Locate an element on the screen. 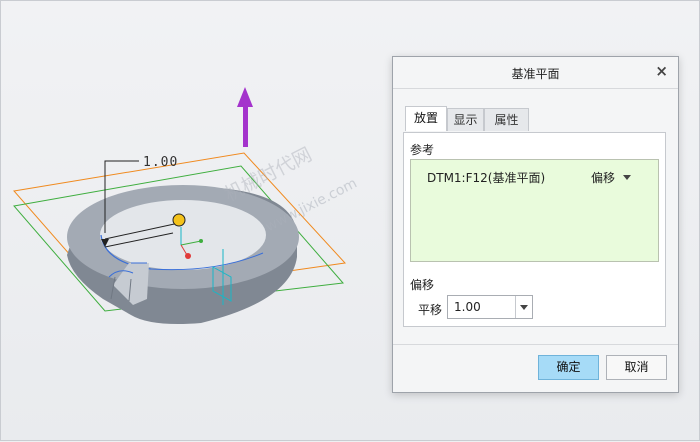 Image resolution: width=700 pixels, height=442 pixels. constraint-type-dropdown: 偏移 is located at coordinates (611, 177).